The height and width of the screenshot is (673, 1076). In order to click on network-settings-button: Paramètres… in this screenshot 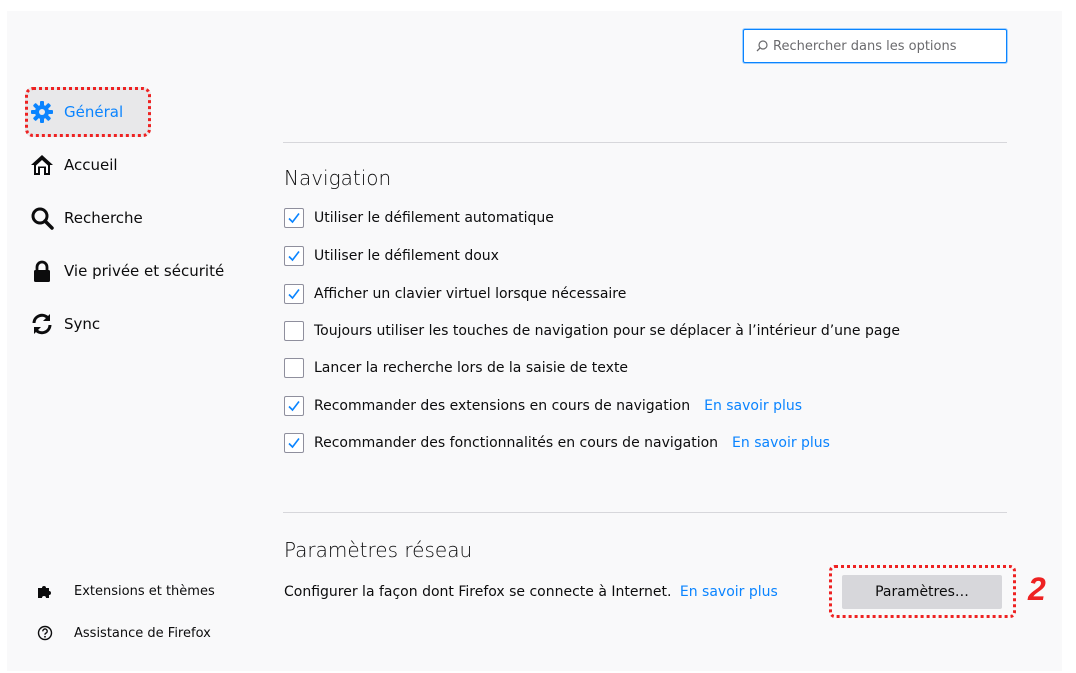, I will do `click(922, 592)`.